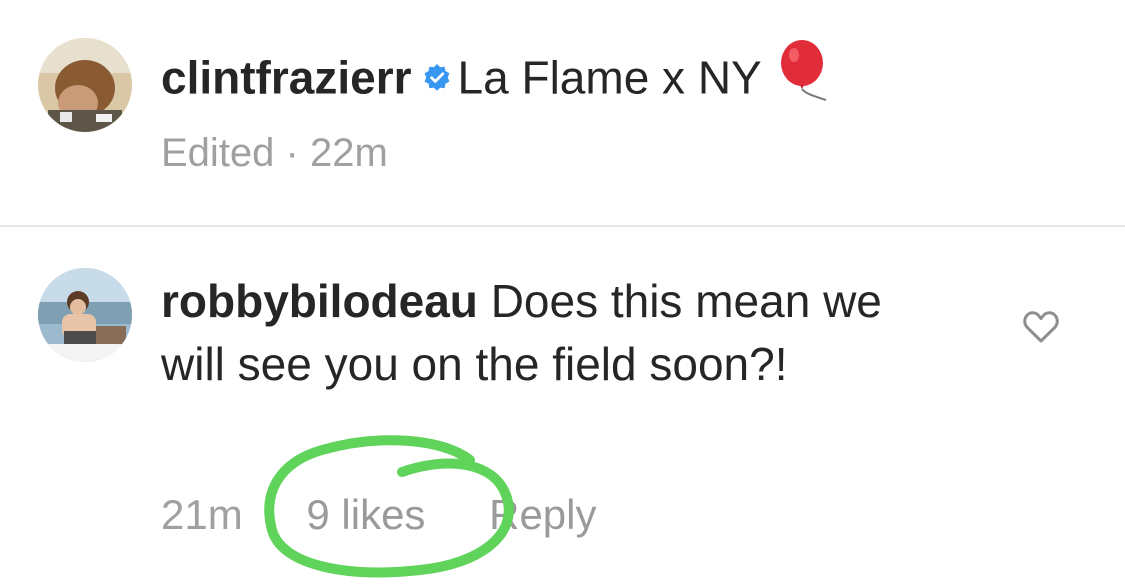 The width and height of the screenshot is (1125, 584). Describe the element at coordinates (218, 153) in the screenshot. I see `edited-label: Edited` at that location.